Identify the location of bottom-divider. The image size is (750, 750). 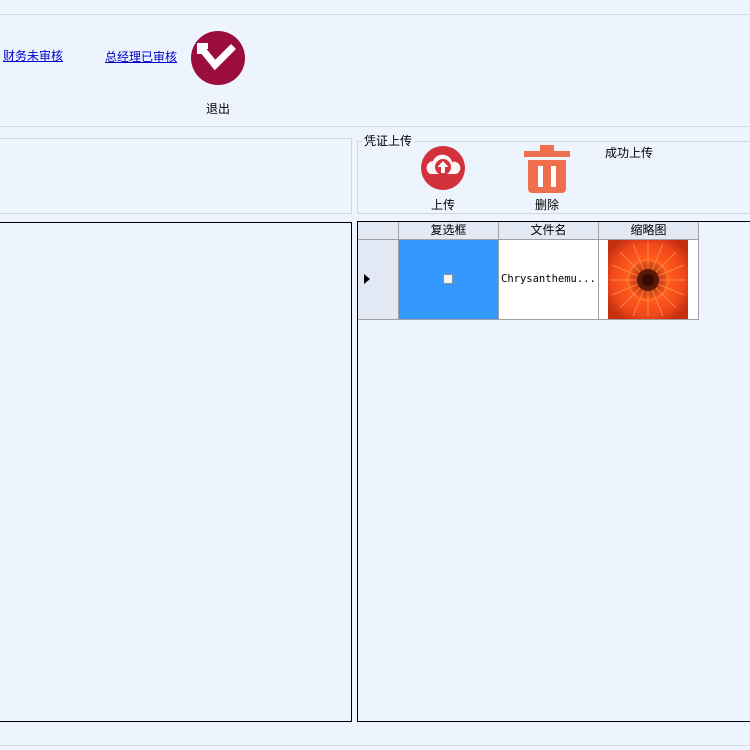
(375, 745).